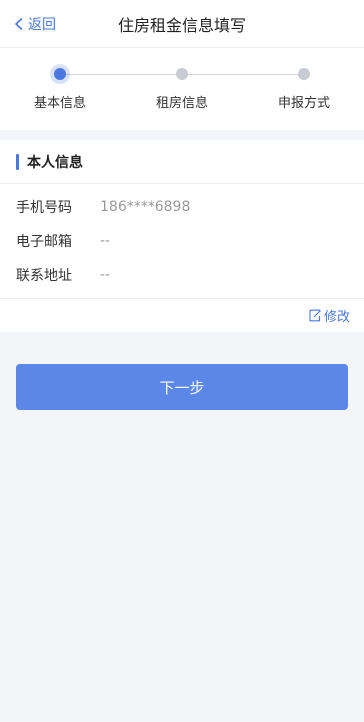  I want to click on step-label: 申报方式, so click(303, 103).